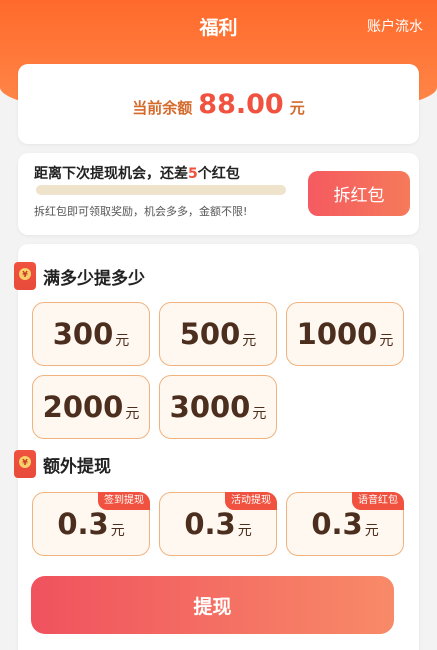  What do you see at coordinates (359, 193) in the screenshot?
I see `open-redpack-button: 拆红包` at bounding box center [359, 193].